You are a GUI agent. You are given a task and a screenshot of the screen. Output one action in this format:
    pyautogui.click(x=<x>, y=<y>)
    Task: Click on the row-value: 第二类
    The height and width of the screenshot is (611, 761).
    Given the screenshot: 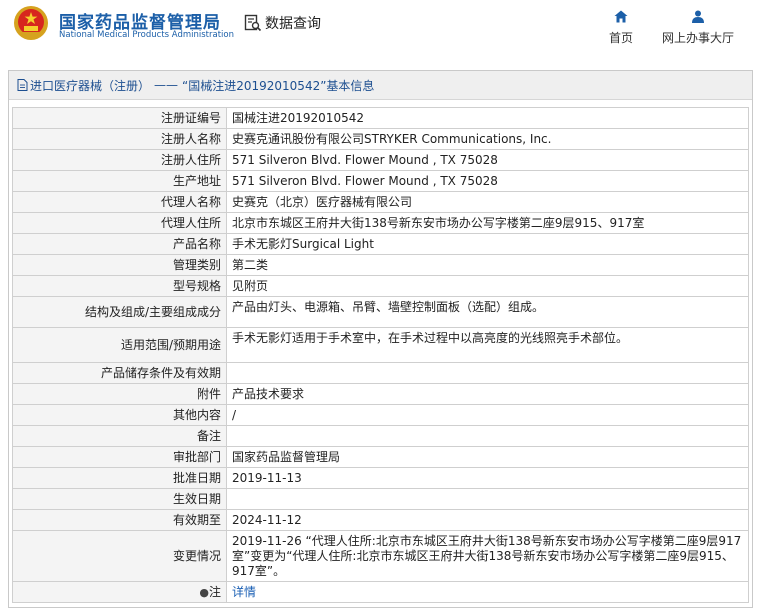 What is the action you would take?
    pyautogui.click(x=487, y=265)
    